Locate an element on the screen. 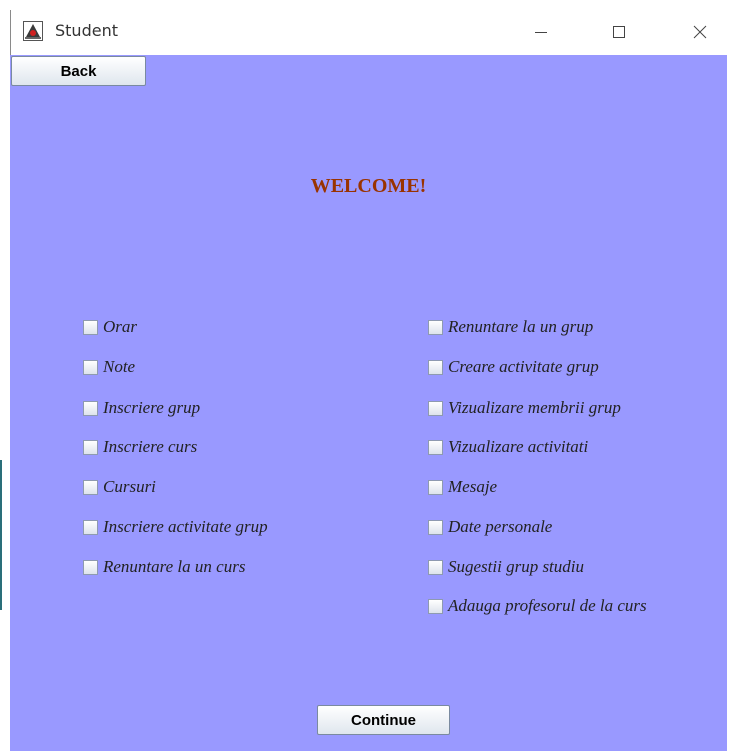  checkbox-adauga-profesorul: Adauga profesorul de la curs is located at coordinates (537, 606).